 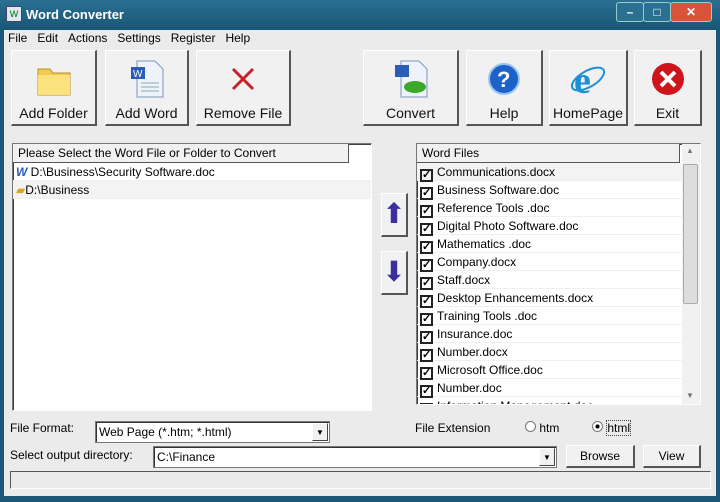 What do you see at coordinates (138, 38) in the screenshot?
I see `menu-settings: Settings` at bounding box center [138, 38].